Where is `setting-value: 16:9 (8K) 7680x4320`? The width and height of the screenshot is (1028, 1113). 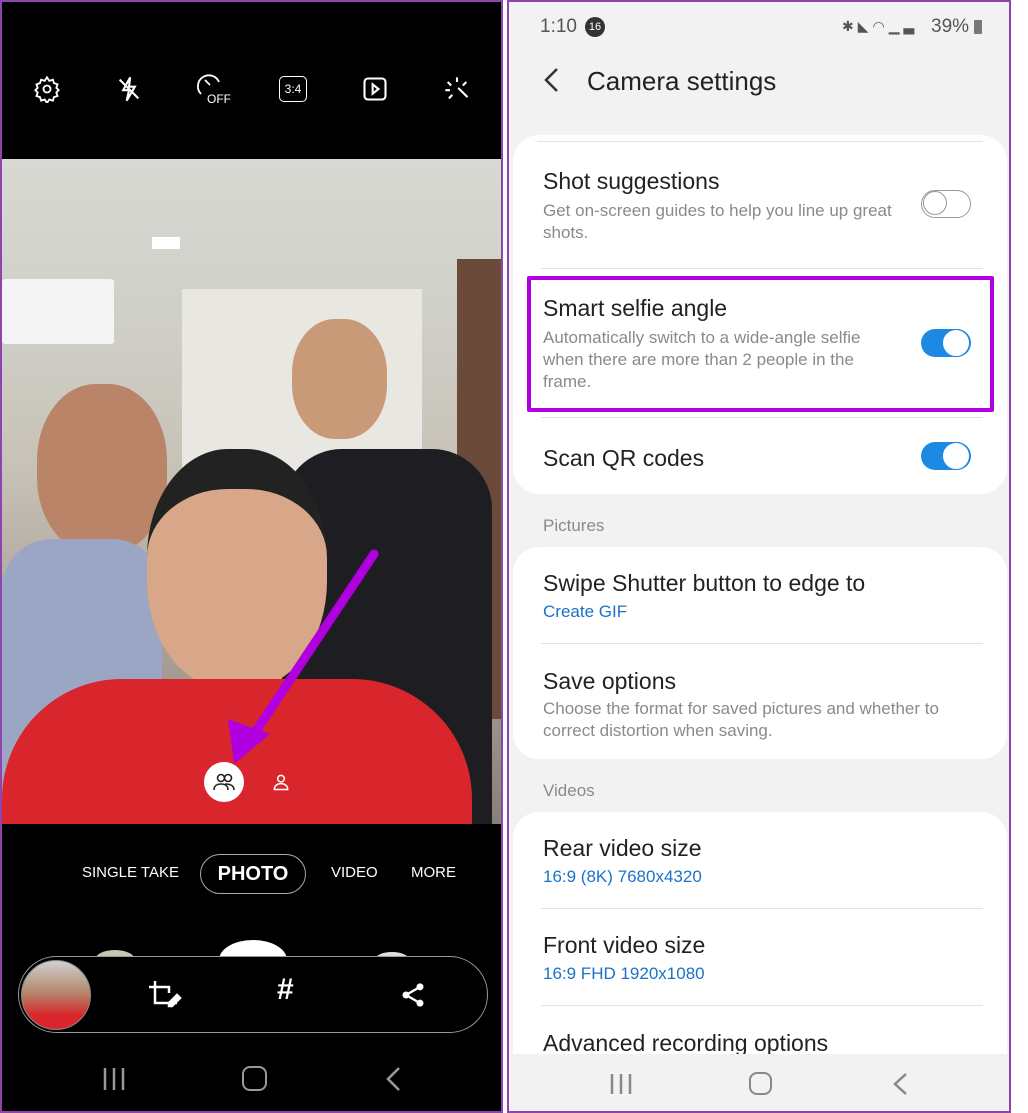 setting-value: 16:9 (8K) 7680x4320 is located at coordinates (622, 876).